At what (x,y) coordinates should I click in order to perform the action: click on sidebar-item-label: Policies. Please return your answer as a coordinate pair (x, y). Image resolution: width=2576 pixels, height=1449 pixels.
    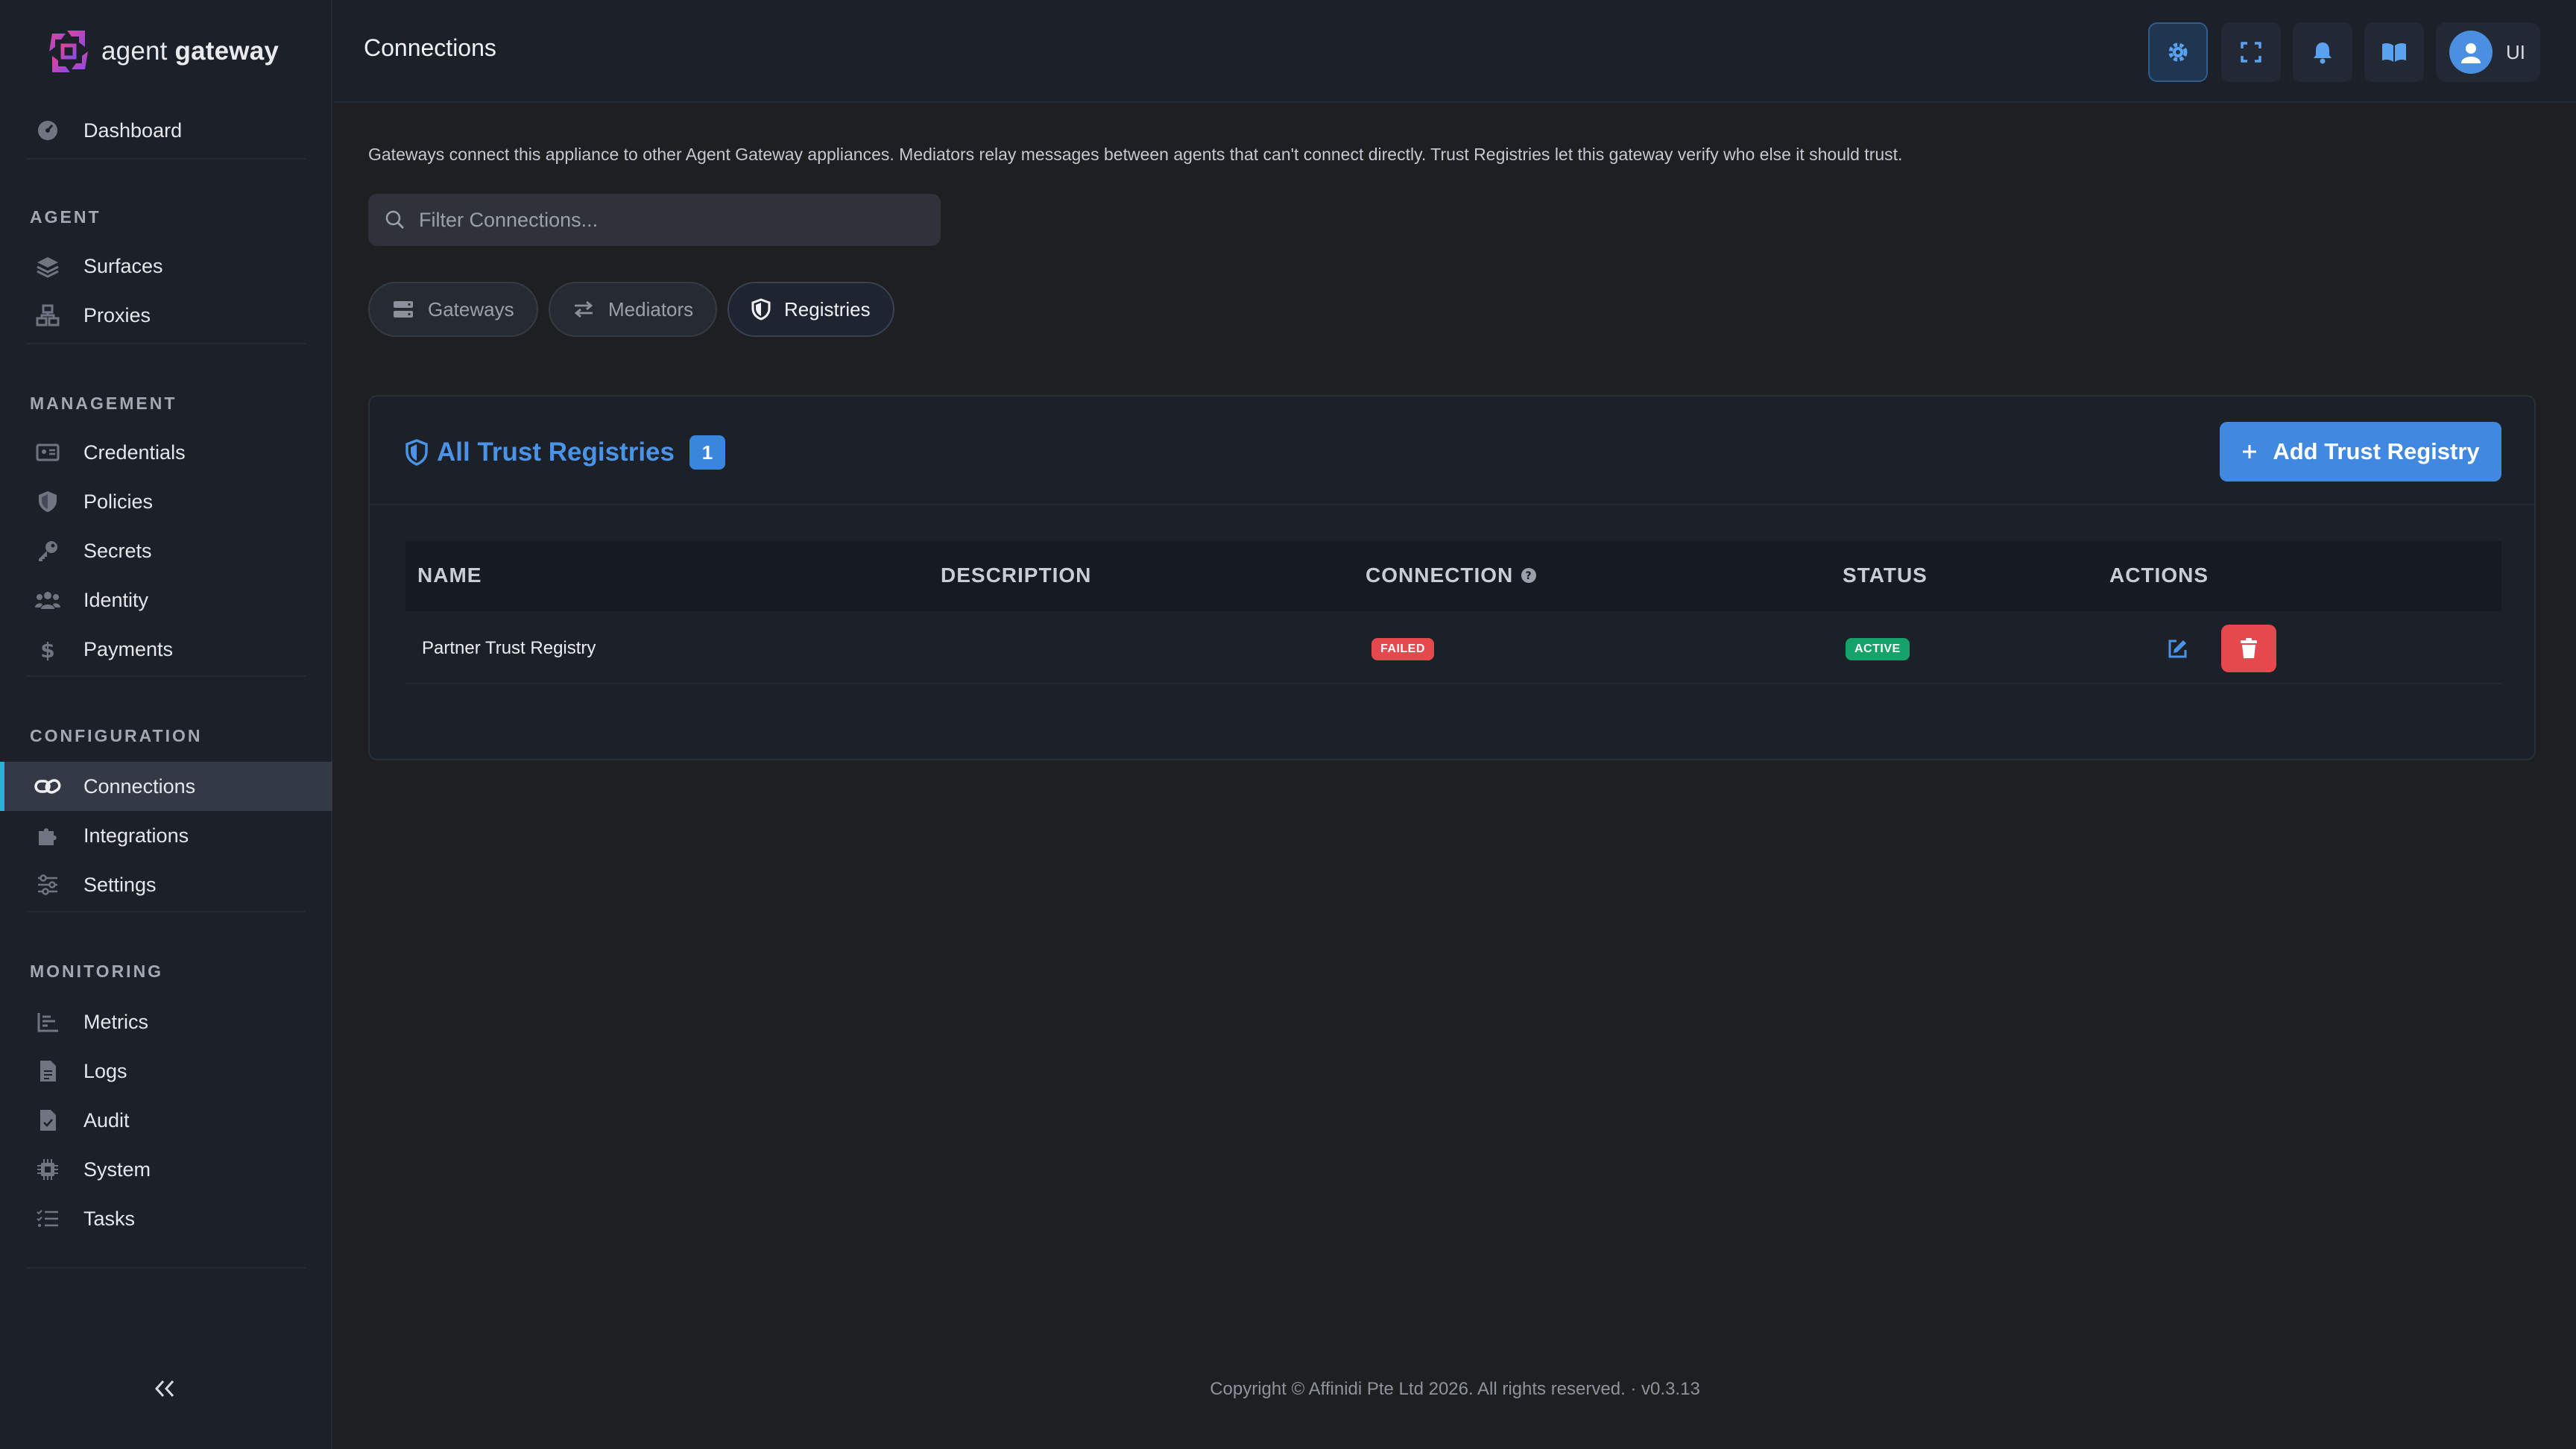
    Looking at the image, I should click on (118, 501).